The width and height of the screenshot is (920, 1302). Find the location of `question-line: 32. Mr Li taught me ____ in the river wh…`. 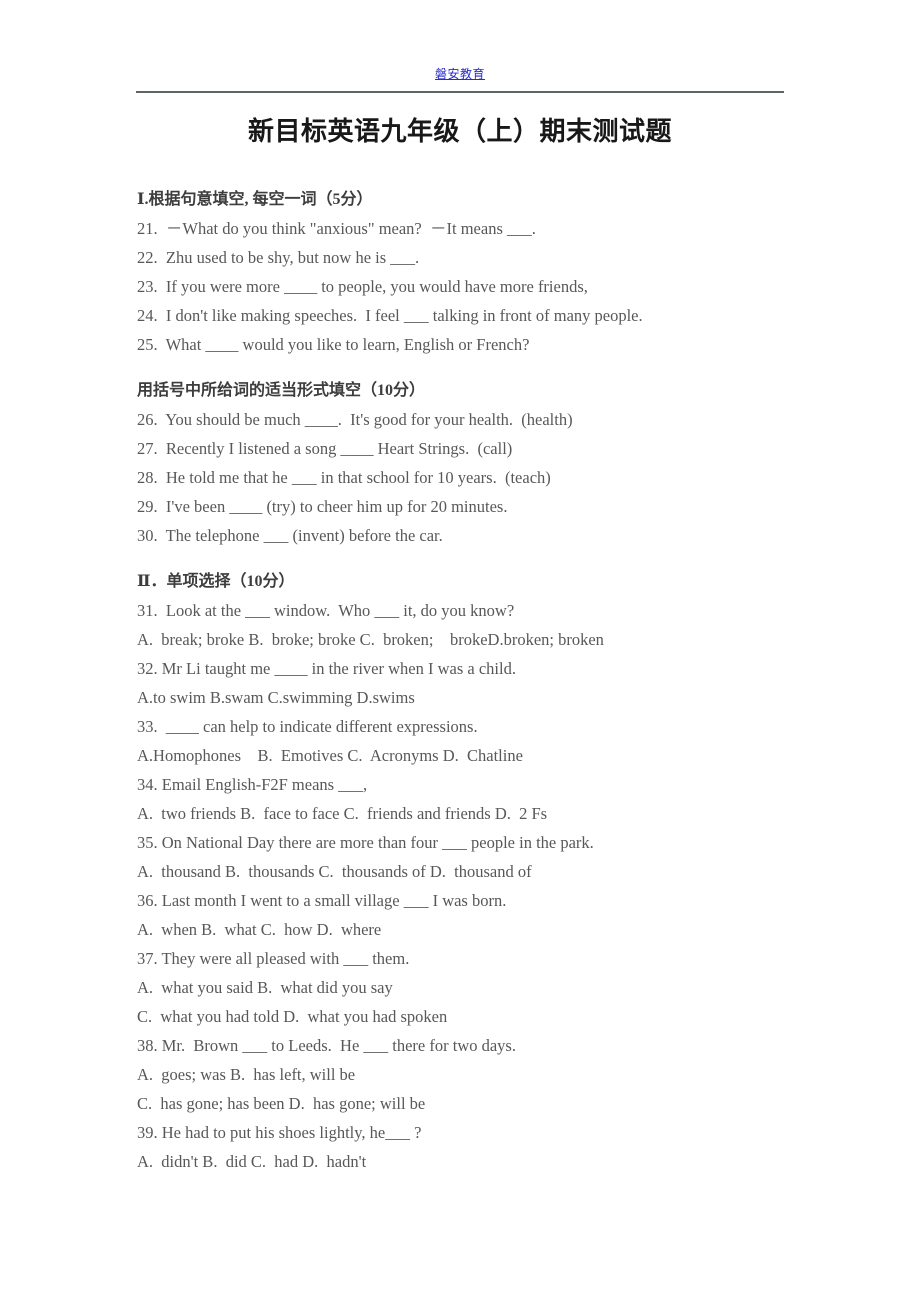

question-line: 32. Mr Li taught me ____ in the river wh… is located at coordinates (326, 668).